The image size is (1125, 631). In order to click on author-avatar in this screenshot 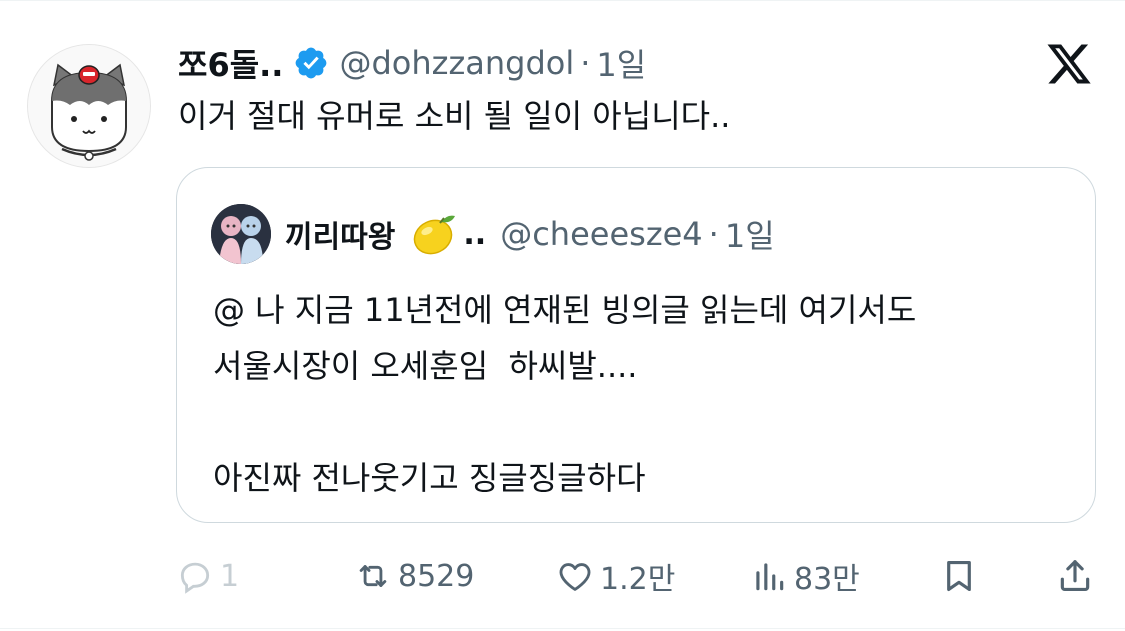, I will do `click(89, 106)`.